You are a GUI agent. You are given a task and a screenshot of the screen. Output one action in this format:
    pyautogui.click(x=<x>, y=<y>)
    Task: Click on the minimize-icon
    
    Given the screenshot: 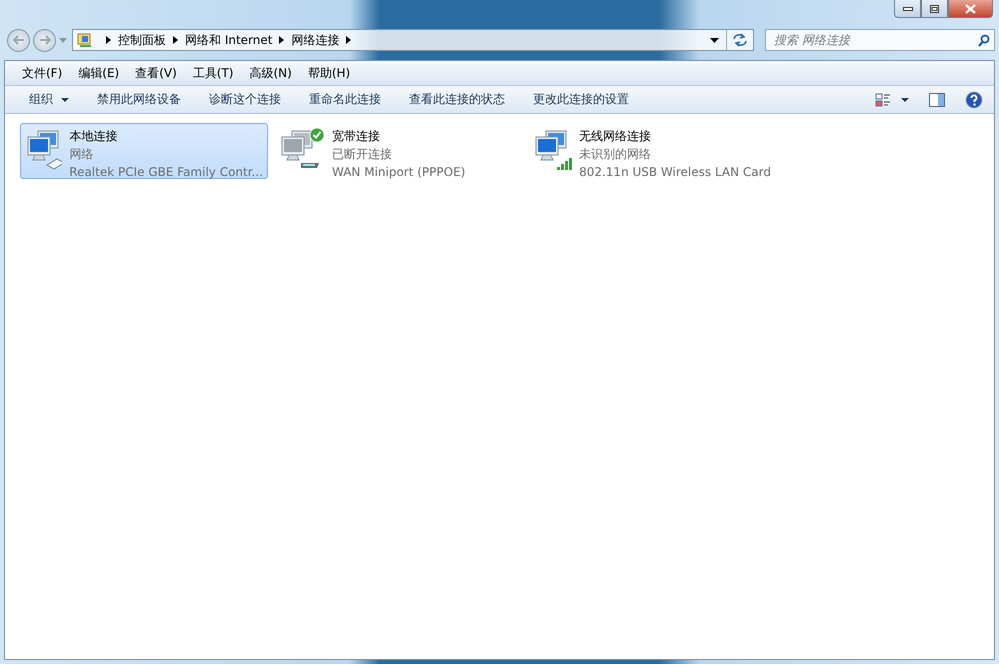 What is the action you would take?
    pyautogui.click(x=907, y=8)
    